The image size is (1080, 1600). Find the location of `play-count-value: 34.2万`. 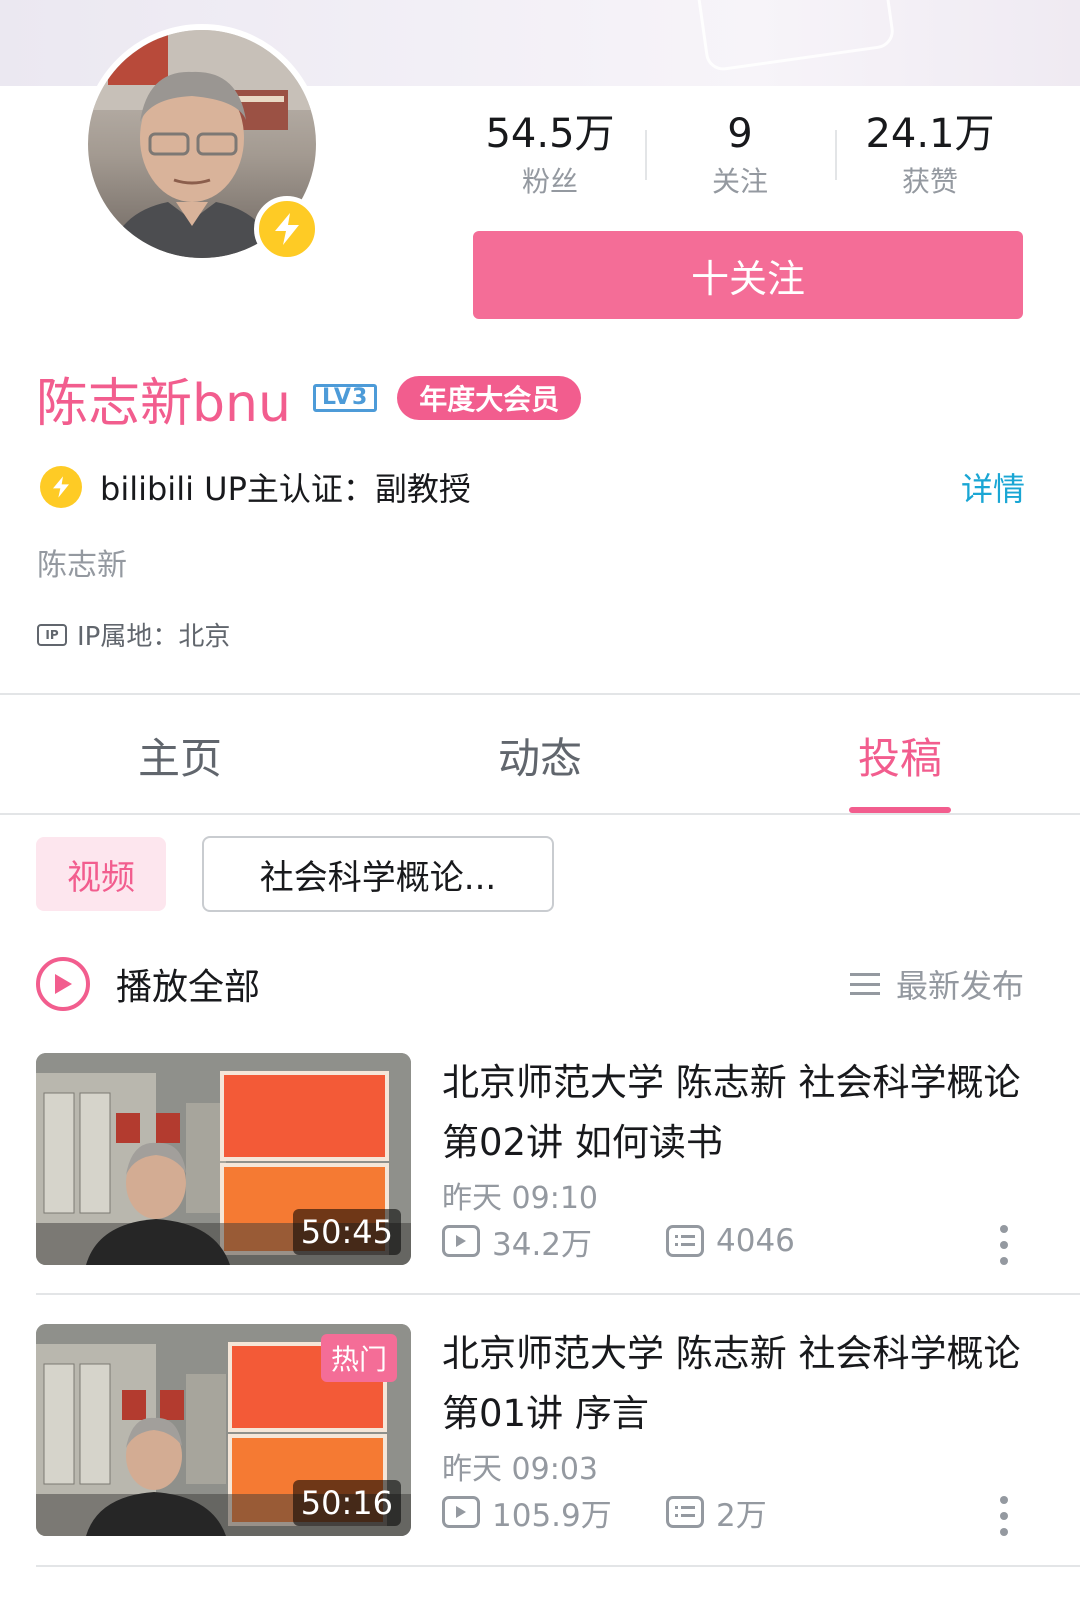

play-count-value: 34.2万 is located at coordinates (542, 1244).